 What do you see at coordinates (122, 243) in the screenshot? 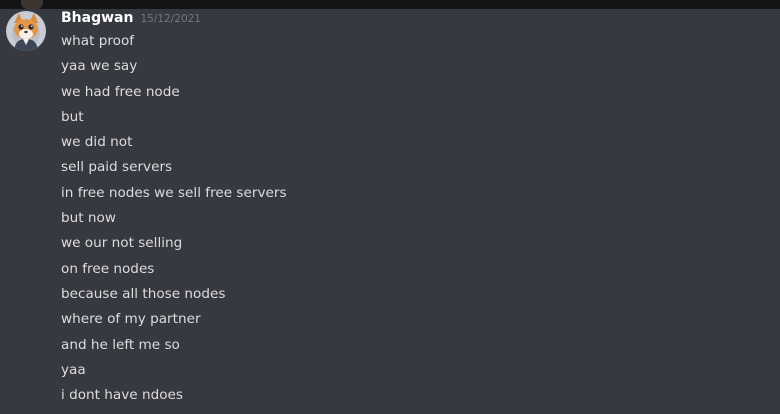
I see `message-line: we our not selling` at bounding box center [122, 243].